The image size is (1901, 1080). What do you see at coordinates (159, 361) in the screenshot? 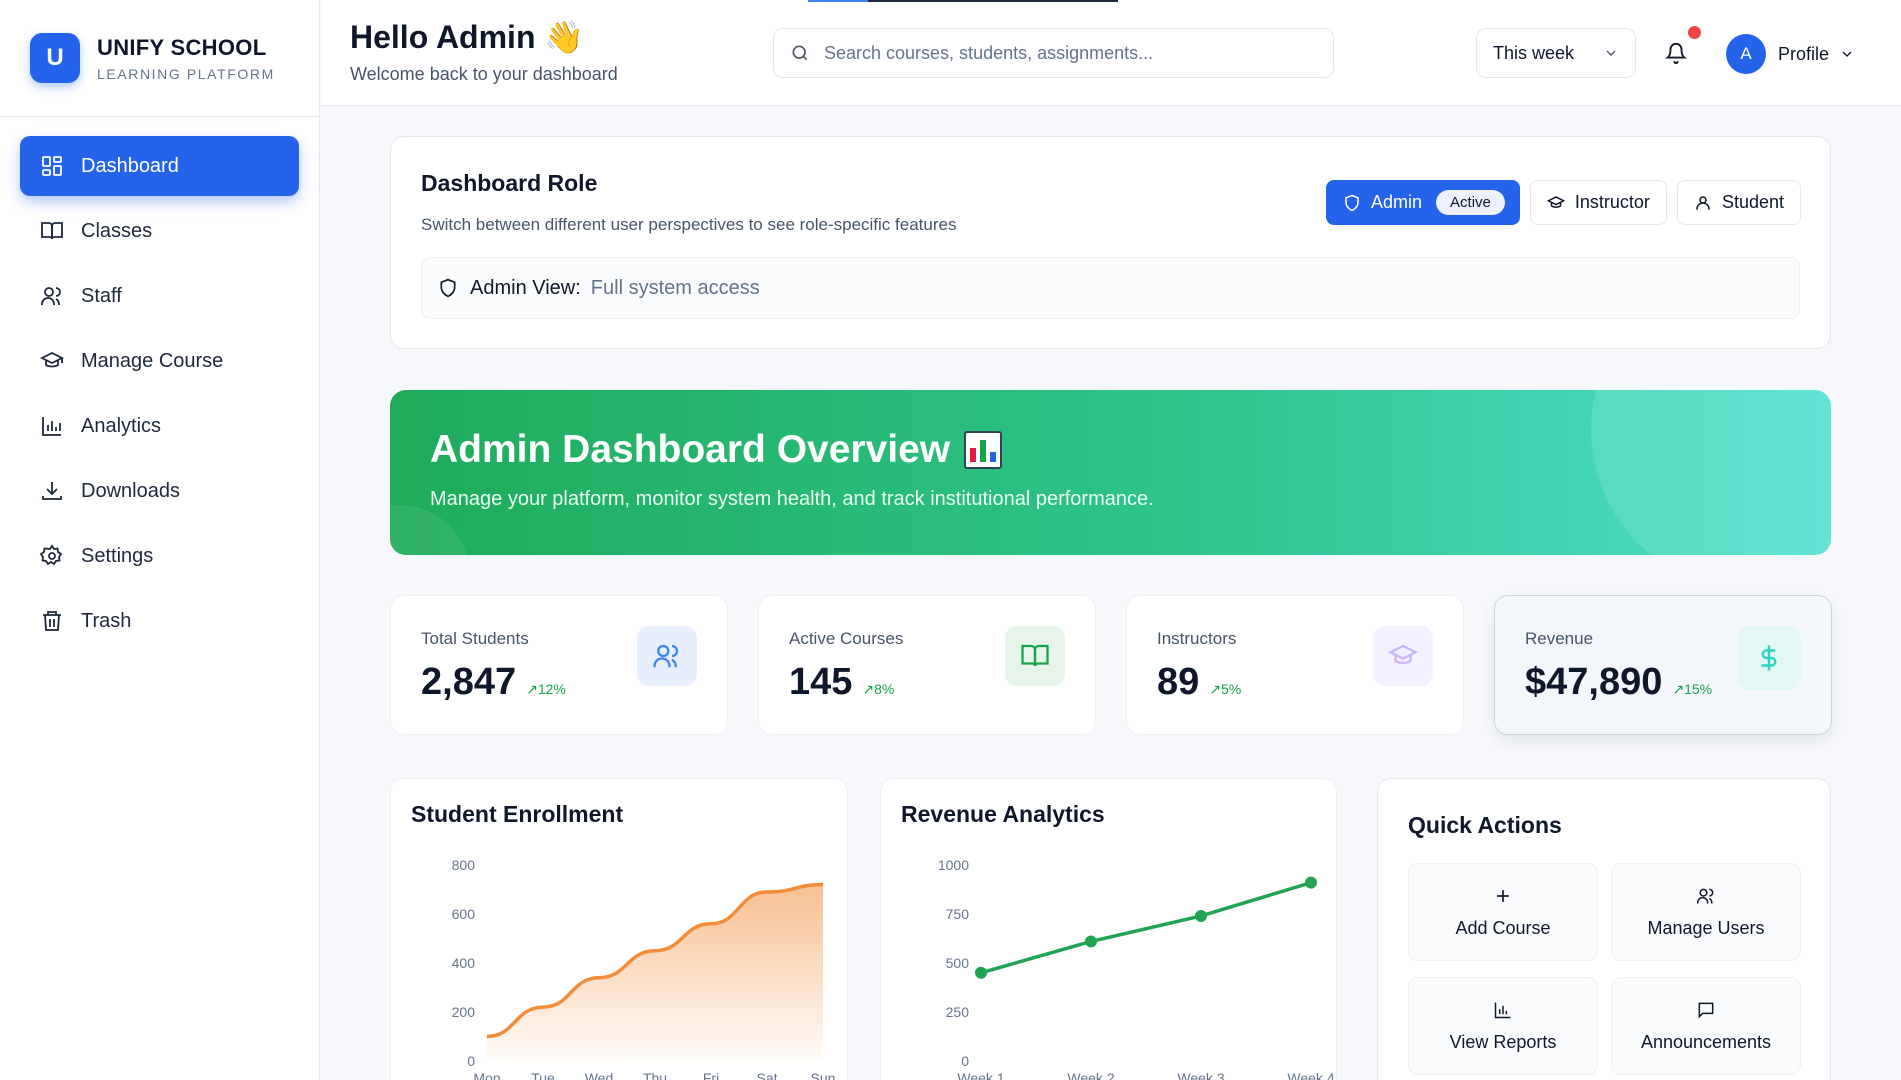
I see `sidebar-item-manage-course: Manage Course` at bounding box center [159, 361].